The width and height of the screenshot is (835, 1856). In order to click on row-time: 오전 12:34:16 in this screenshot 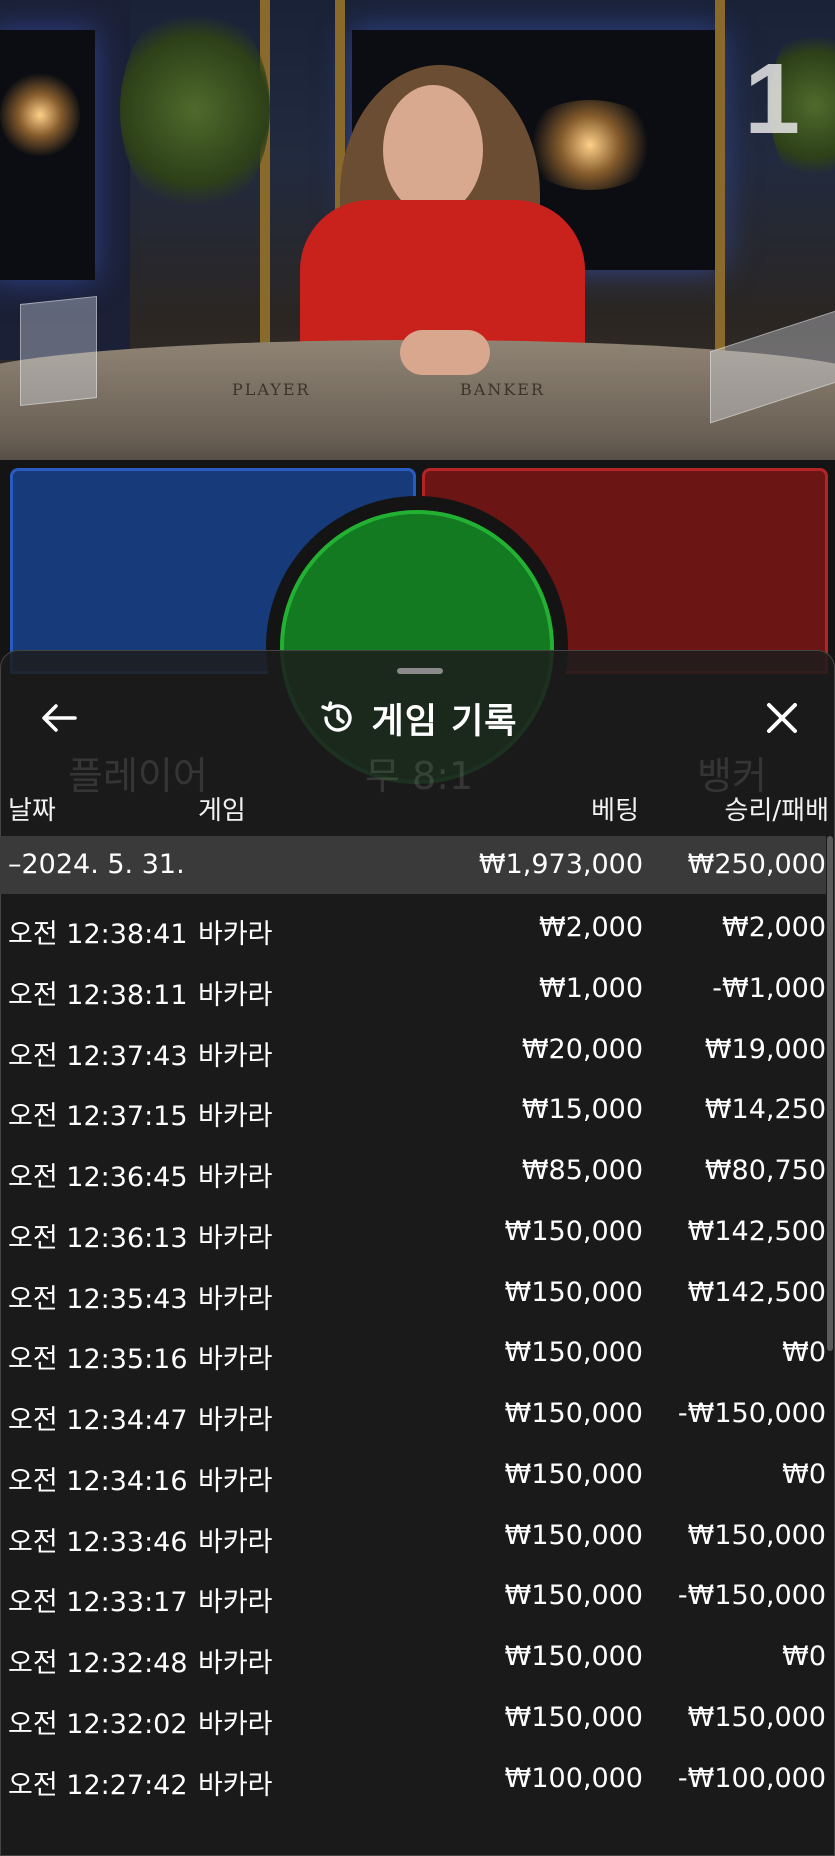, I will do `click(98, 1481)`.